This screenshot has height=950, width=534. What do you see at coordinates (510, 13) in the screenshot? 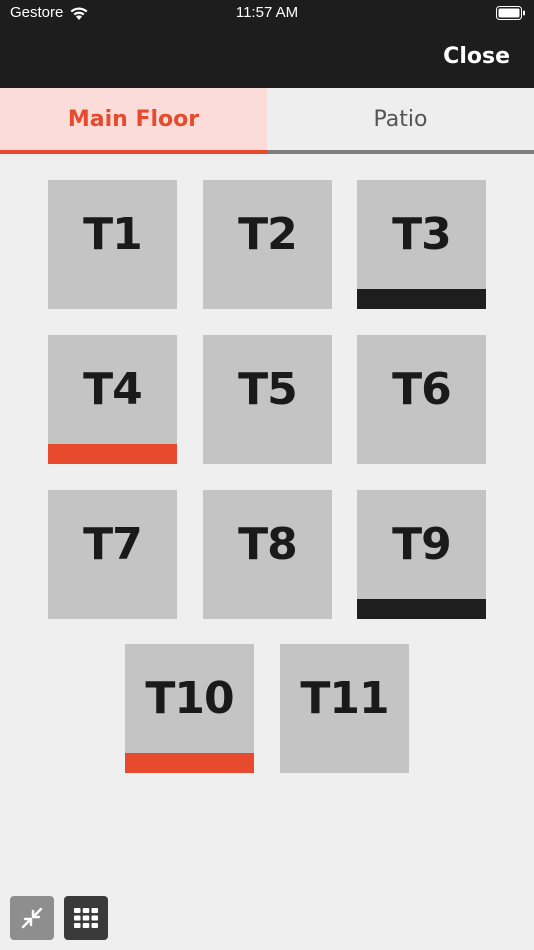
I see `battery-icon` at bounding box center [510, 13].